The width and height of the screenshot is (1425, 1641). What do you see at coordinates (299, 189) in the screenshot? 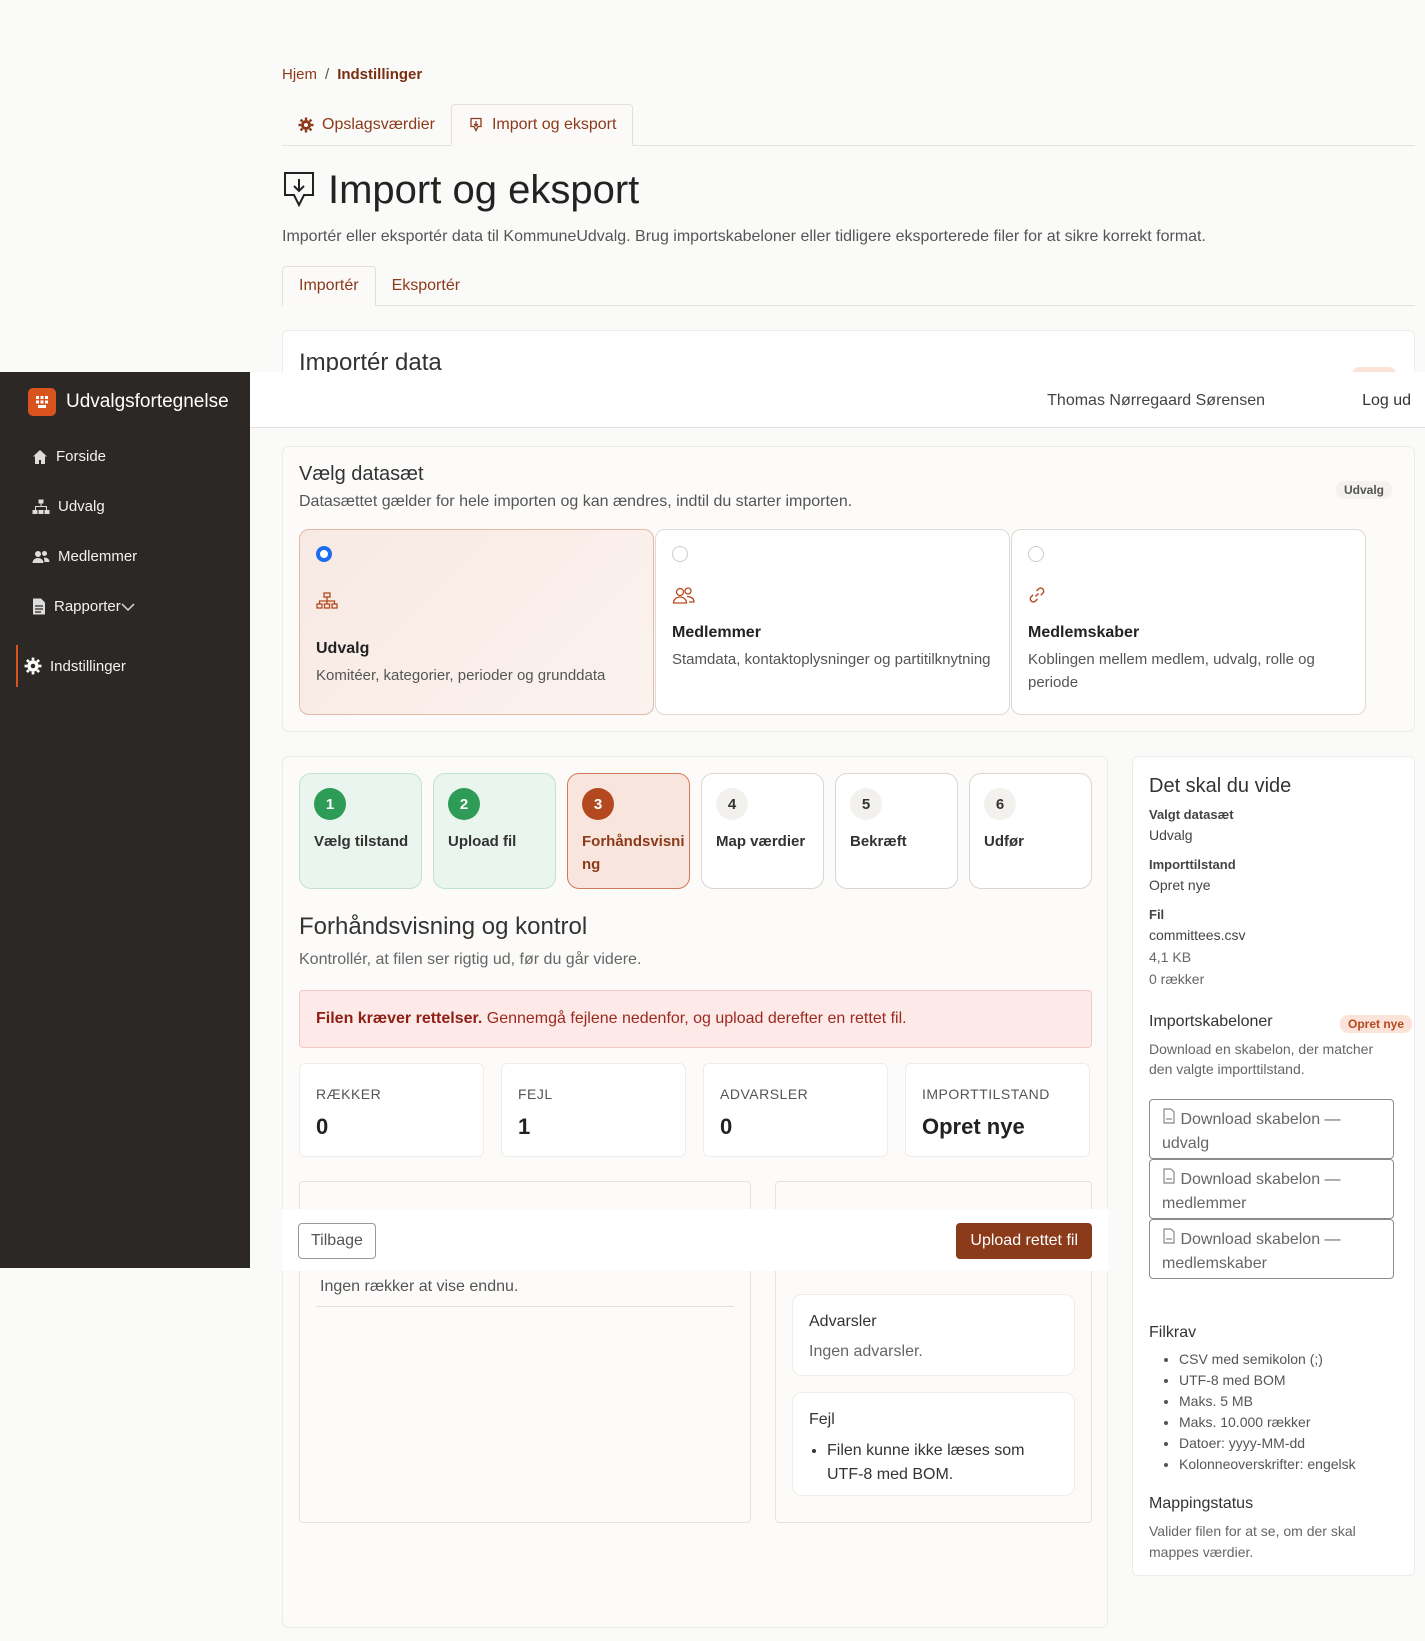
I see `download-tray-icon` at bounding box center [299, 189].